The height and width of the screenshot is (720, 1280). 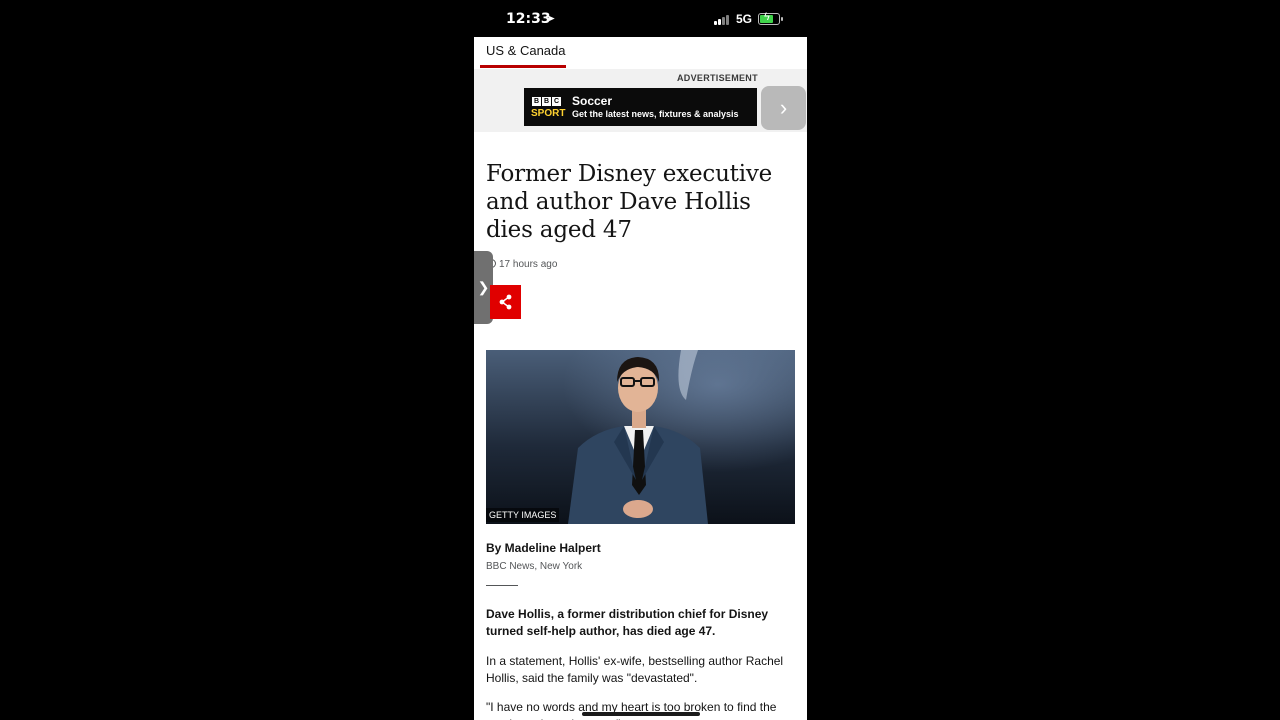 What do you see at coordinates (640, 18) in the screenshot?
I see `status-bar: 12:33 ➤ 5G ϟ` at bounding box center [640, 18].